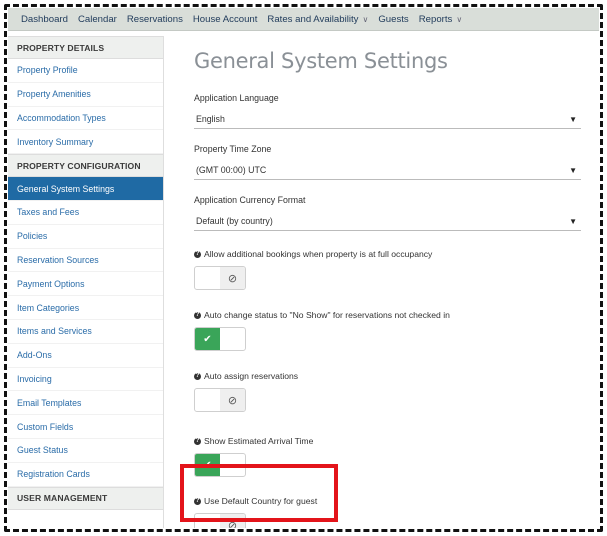 The image size is (607, 536). I want to click on nav-label: Dashboard, so click(44, 19).